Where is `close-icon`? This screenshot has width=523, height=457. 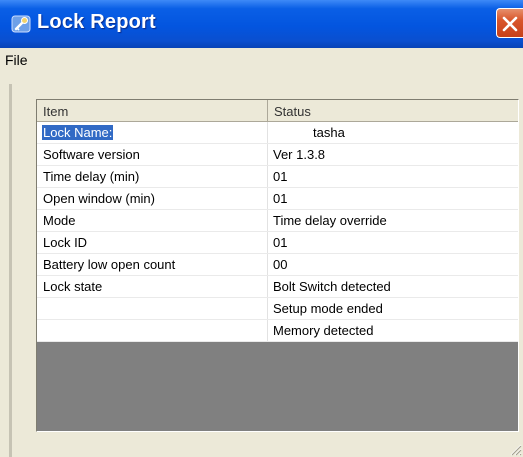
close-icon is located at coordinates (510, 24).